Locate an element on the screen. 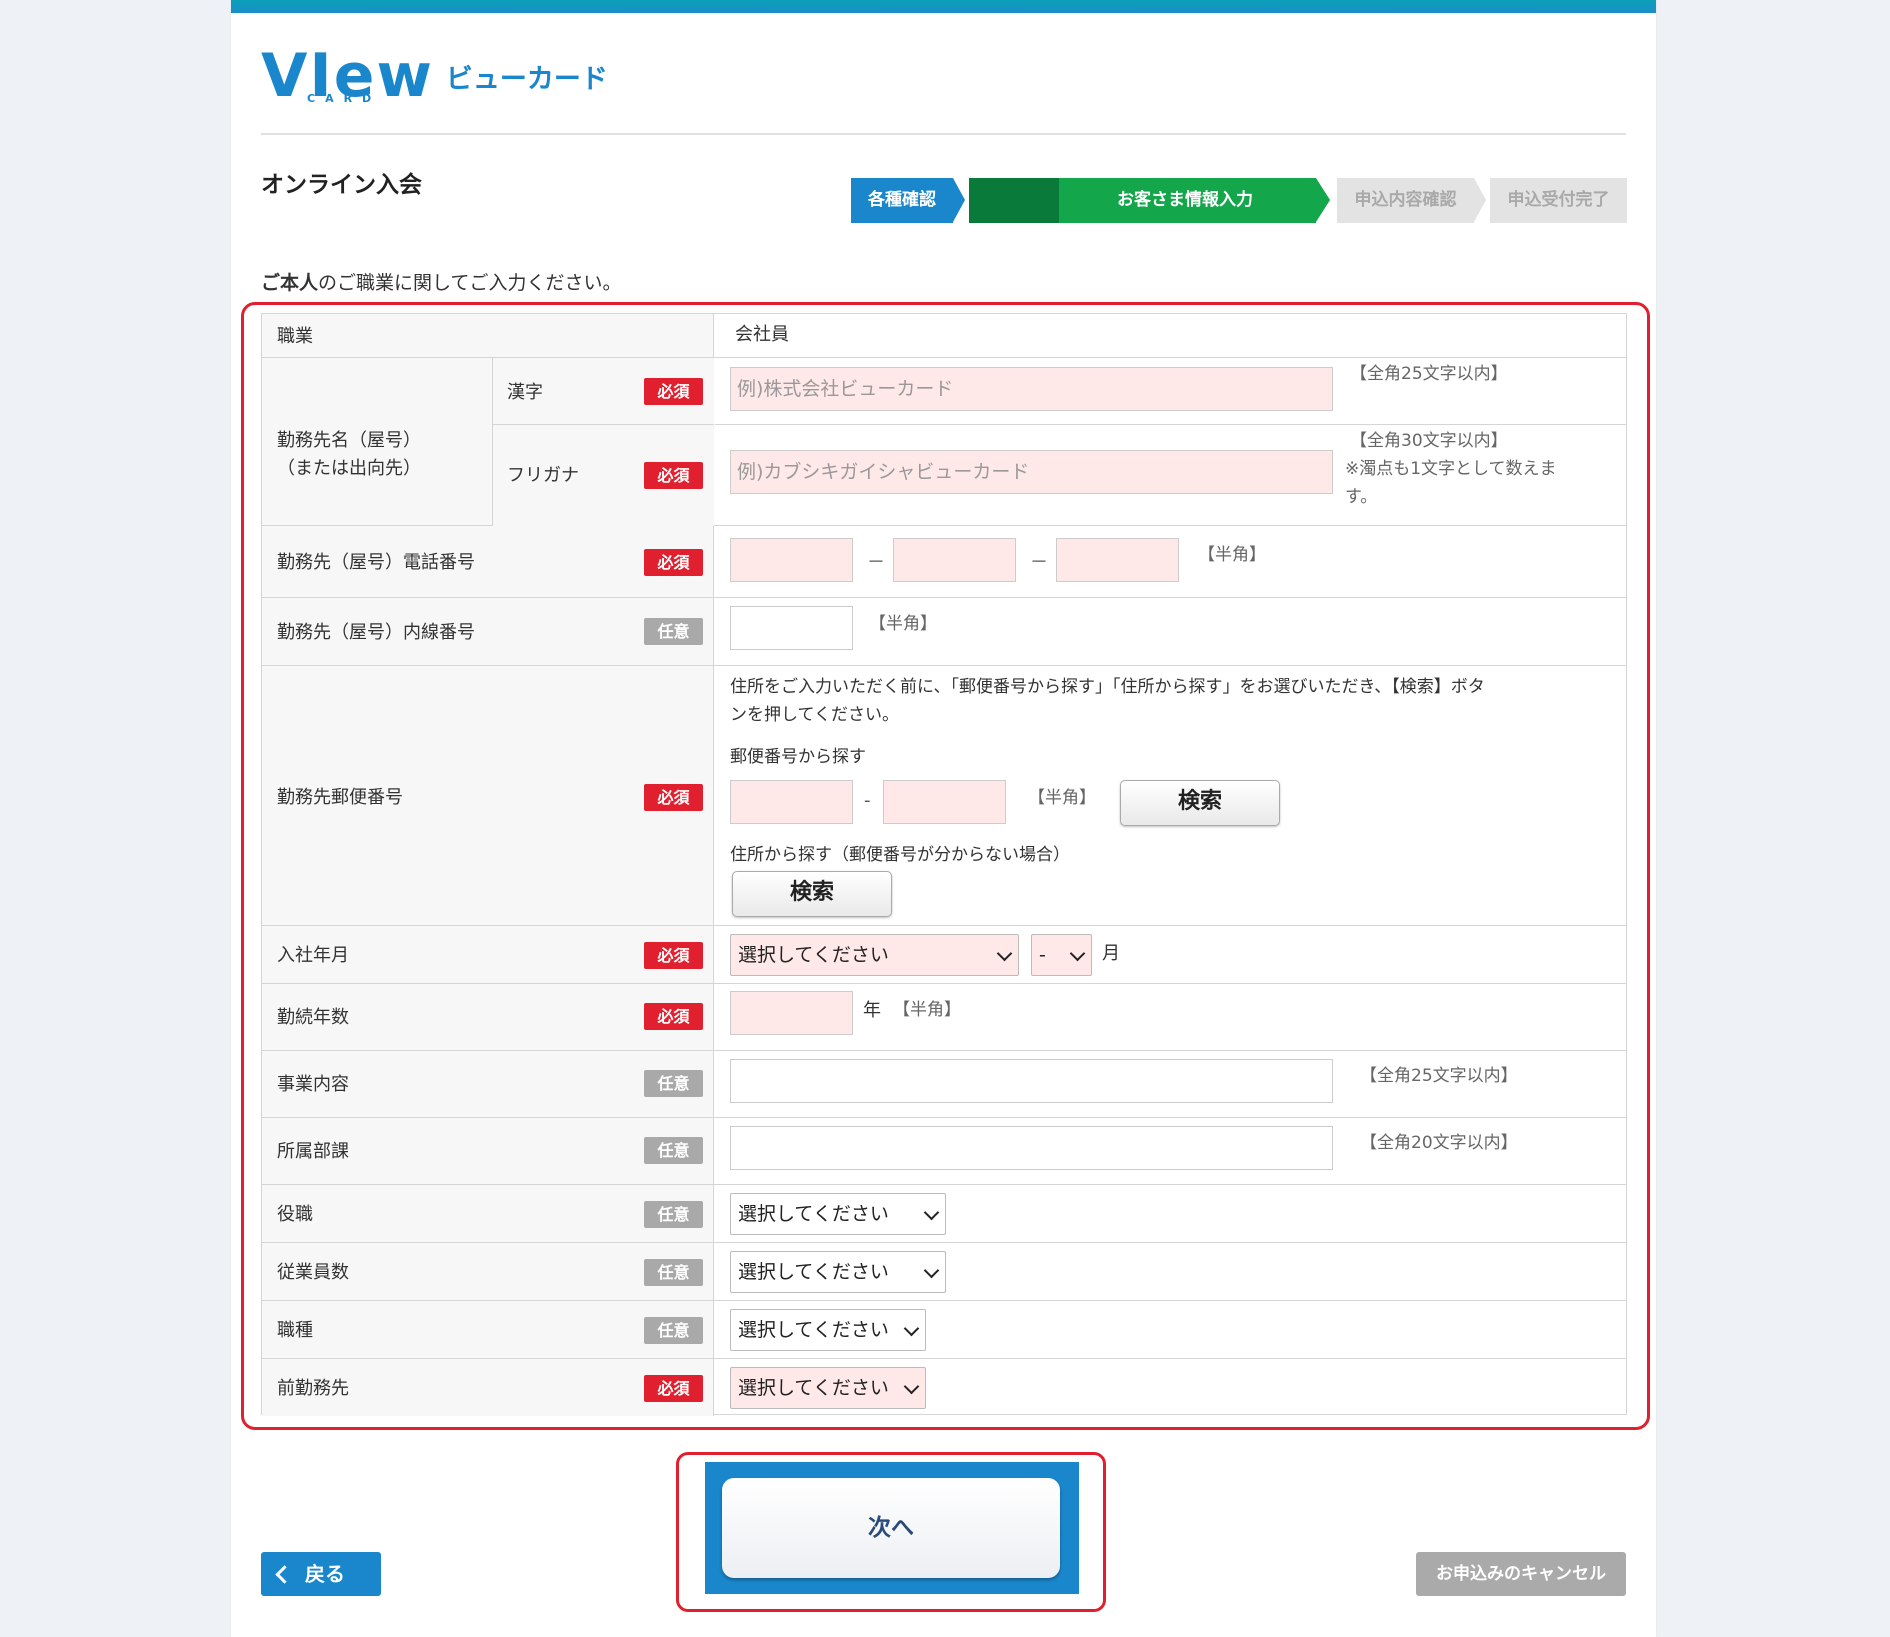 This screenshot has height=1637, width=1890. back-button: 戻る is located at coordinates (321, 1574).